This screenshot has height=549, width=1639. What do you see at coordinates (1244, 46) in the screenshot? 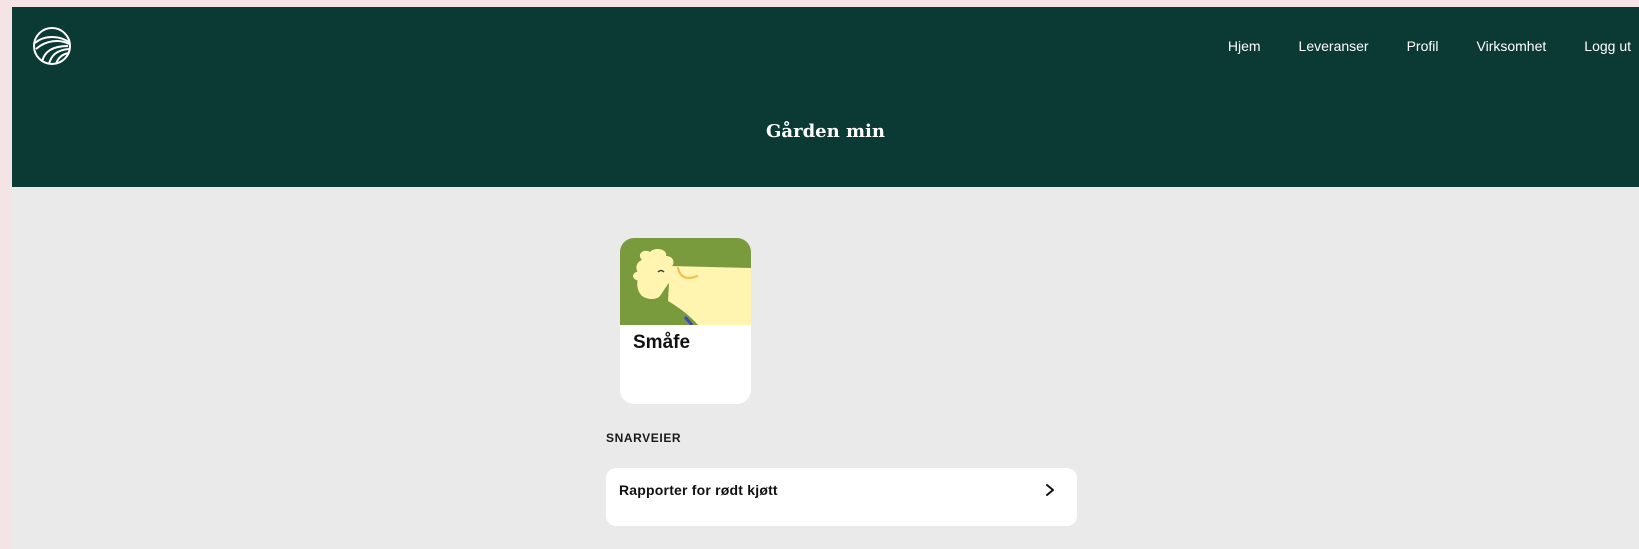
I see `nav-item-hjem: Hjem` at bounding box center [1244, 46].